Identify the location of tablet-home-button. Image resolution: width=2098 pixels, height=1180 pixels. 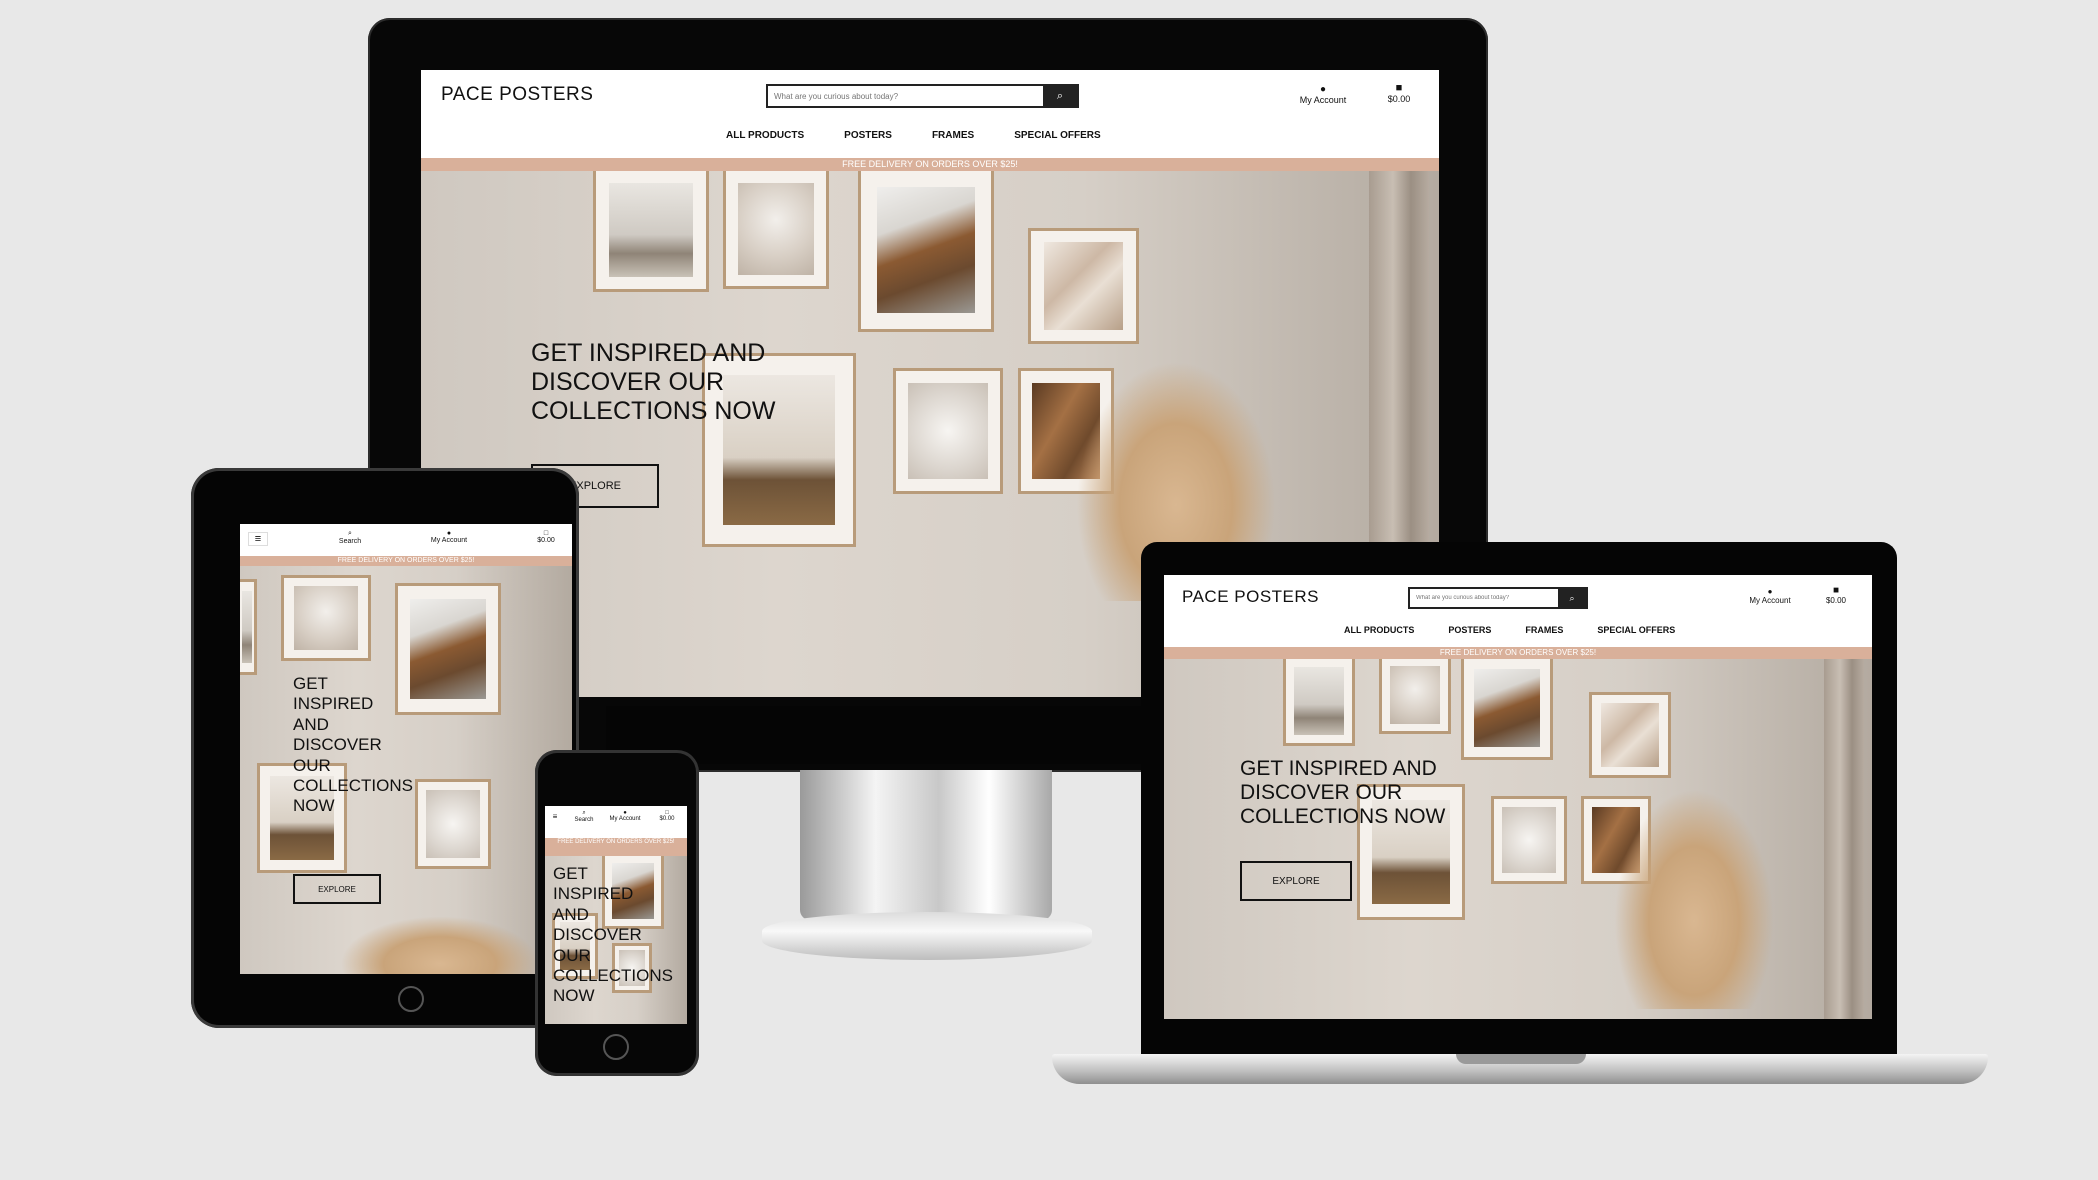
(411, 999).